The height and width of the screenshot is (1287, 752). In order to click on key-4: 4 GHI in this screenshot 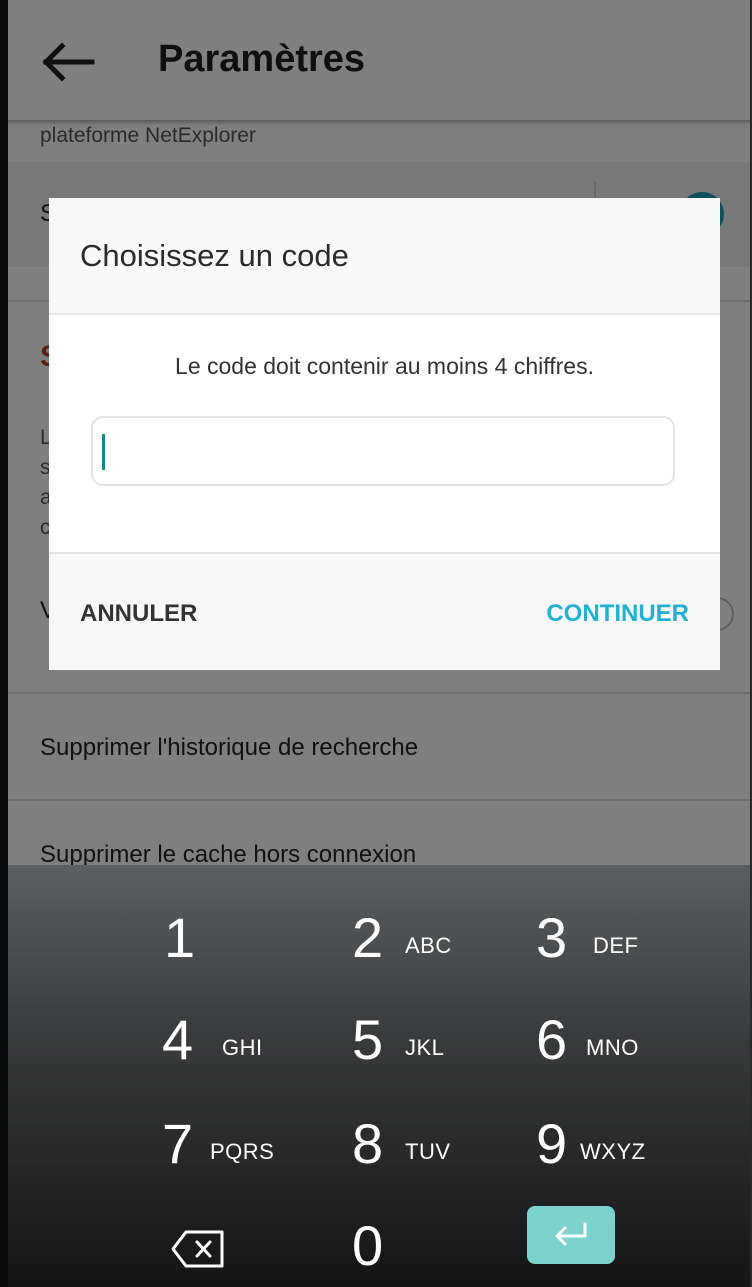, I will do `click(235, 1043)`.